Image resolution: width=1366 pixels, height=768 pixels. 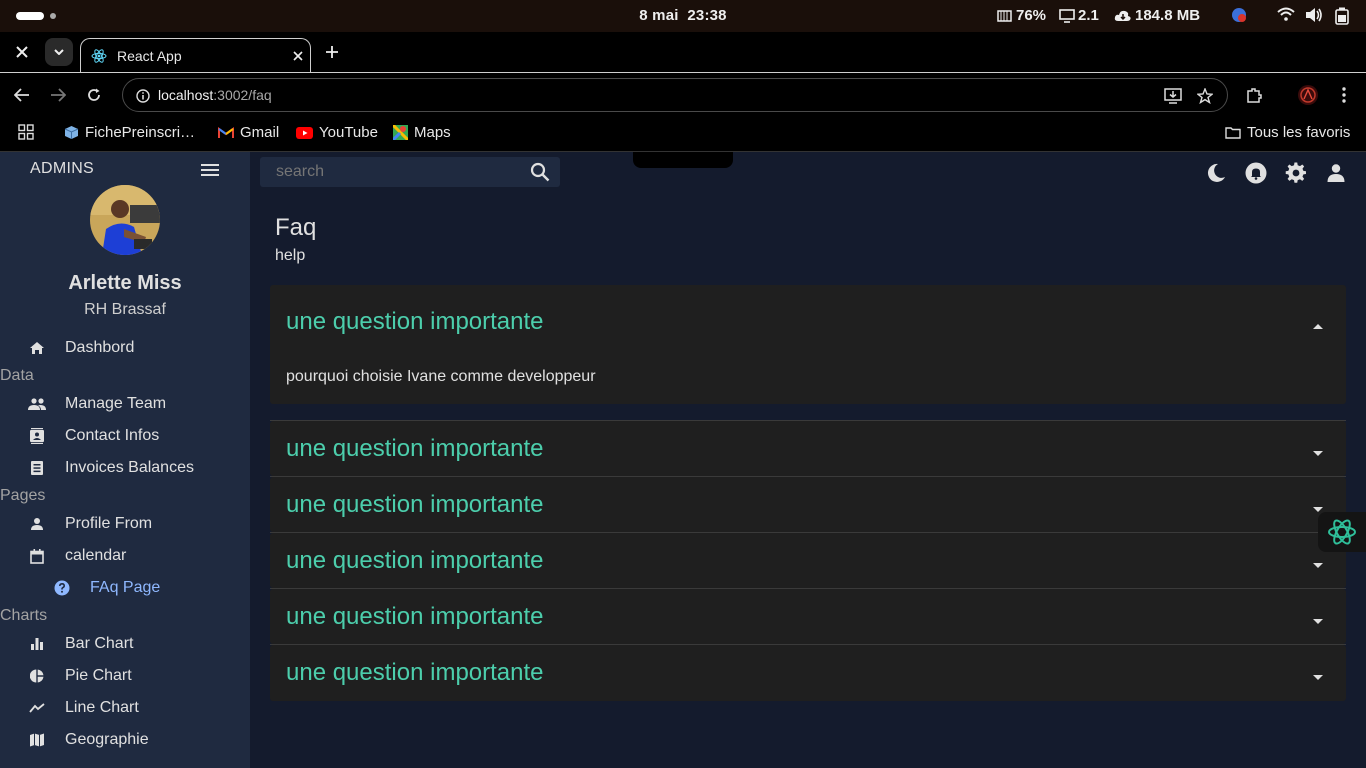 What do you see at coordinates (1157, 15) in the screenshot?
I see `memory-stat: 184.8 MB` at bounding box center [1157, 15].